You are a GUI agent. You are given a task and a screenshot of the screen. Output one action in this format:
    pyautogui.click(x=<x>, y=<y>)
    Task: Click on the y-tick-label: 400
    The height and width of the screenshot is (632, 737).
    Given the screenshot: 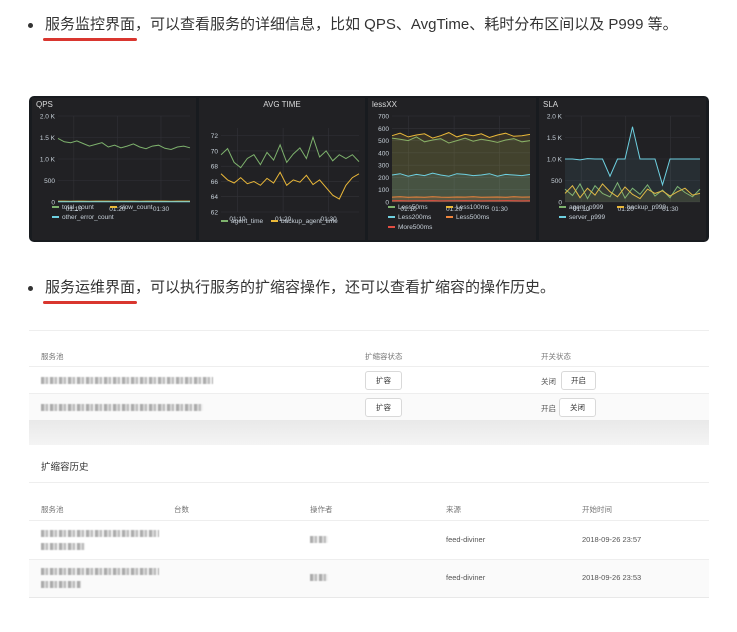 What is the action you would take?
    pyautogui.click(x=383, y=153)
    